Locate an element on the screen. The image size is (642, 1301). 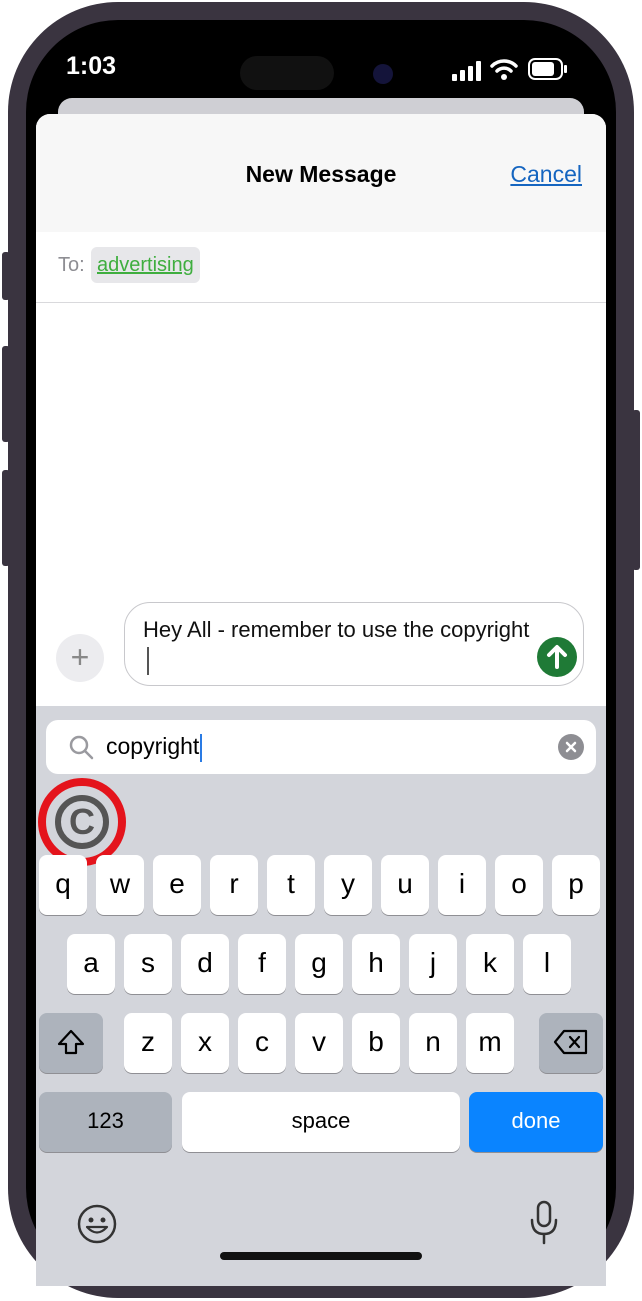
camera-dot is located at coordinates (383, 74).